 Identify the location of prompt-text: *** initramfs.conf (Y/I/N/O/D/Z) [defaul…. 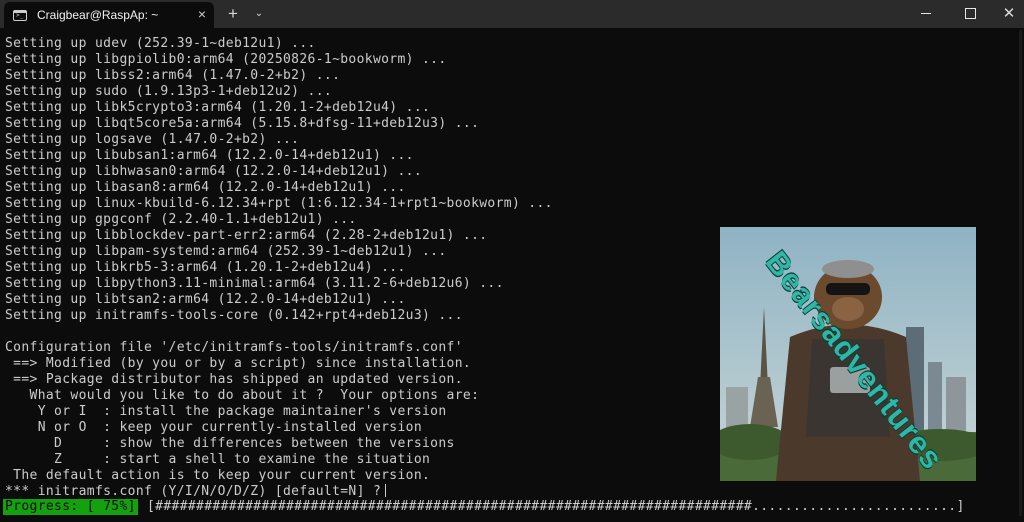
(193, 491).